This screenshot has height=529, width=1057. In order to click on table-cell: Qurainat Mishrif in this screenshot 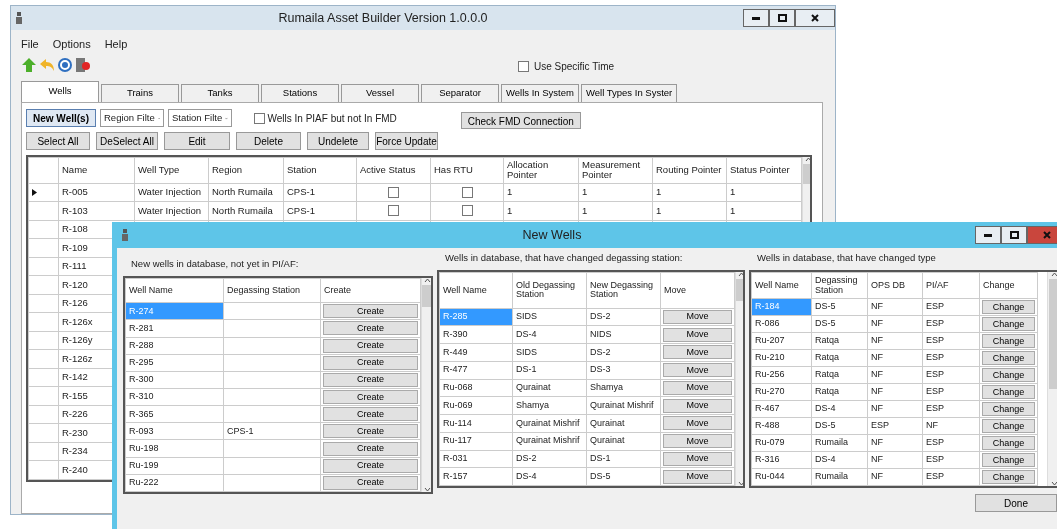, I will do `click(549, 423)`.